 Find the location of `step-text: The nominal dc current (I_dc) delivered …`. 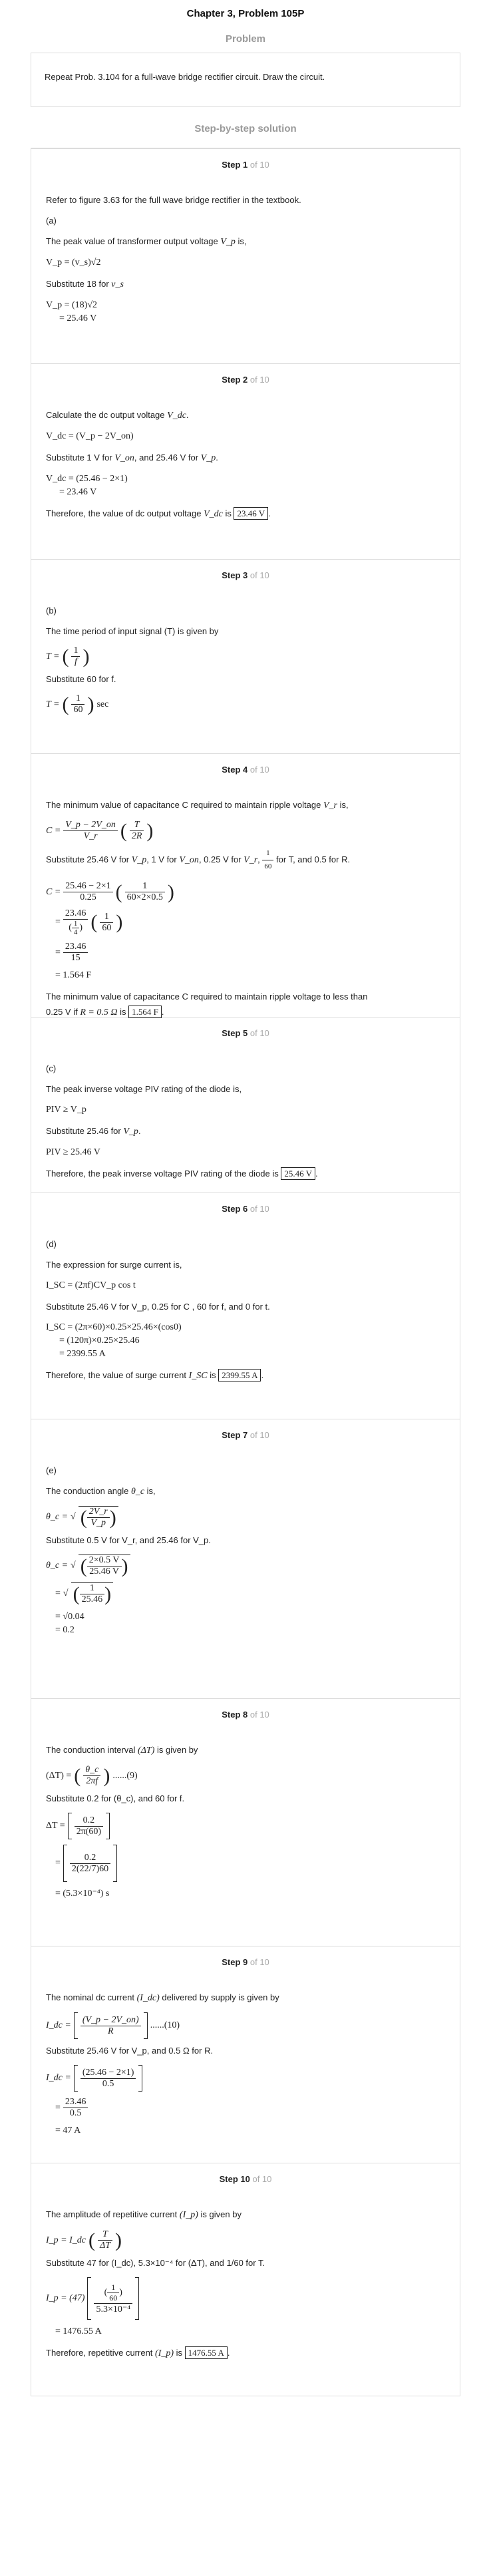

step-text: The nominal dc current (I_dc) delivered … is located at coordinates (162, 1998).